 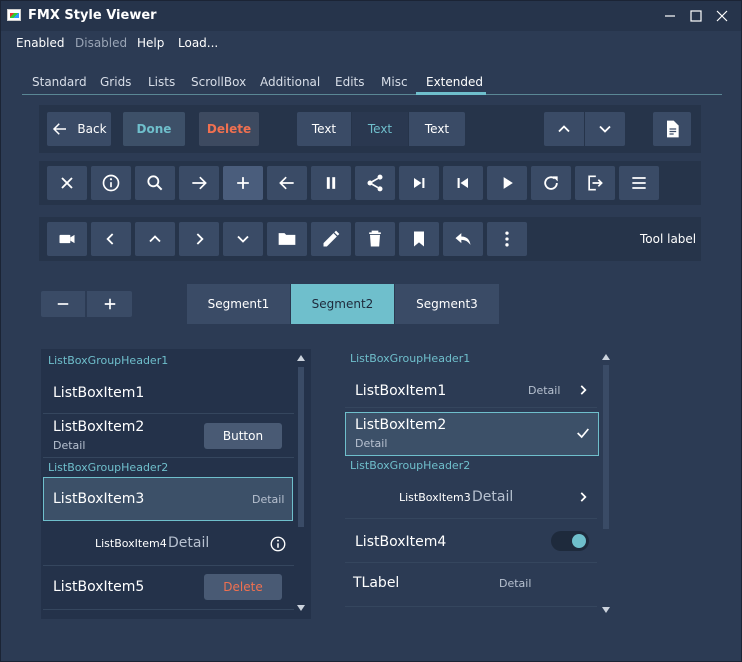 I want to click on reply-icon, so click(x=463, y=239).